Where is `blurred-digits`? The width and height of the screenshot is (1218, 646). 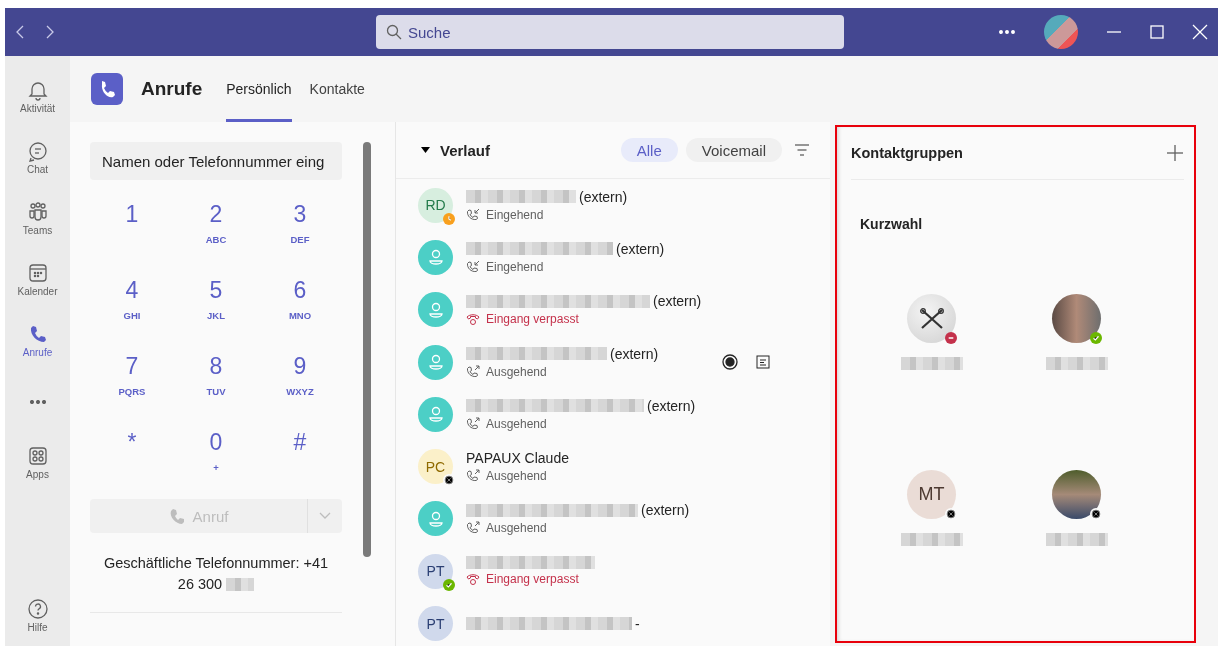 blurred-digits is located at coordinates (240, 584).